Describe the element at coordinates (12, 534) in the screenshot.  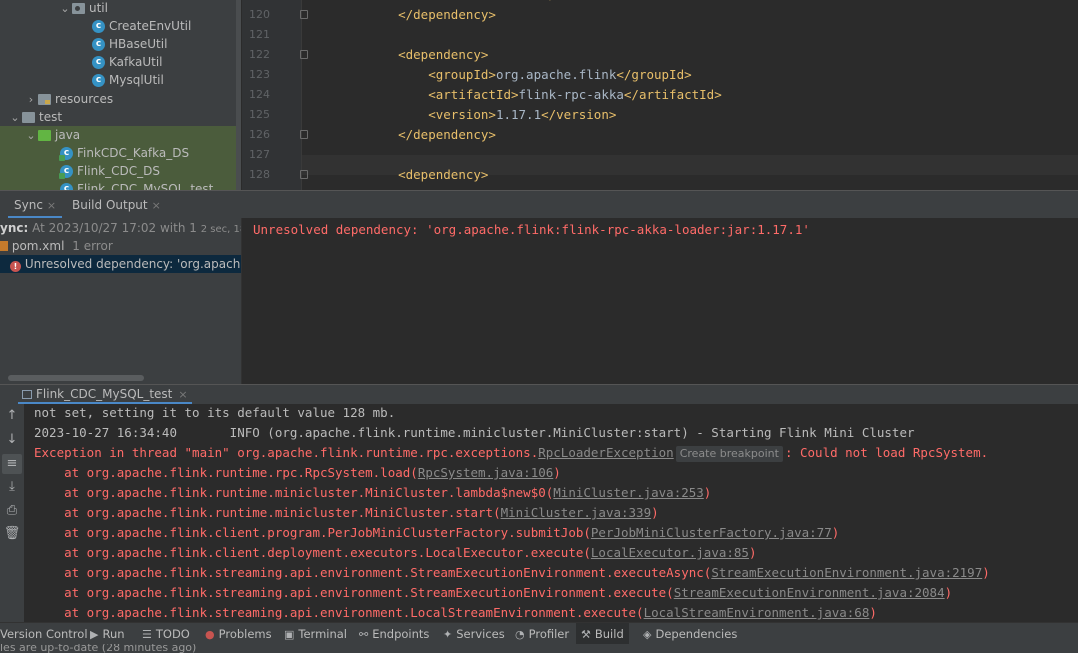
I see `clear-icon: 🗑` at that location.